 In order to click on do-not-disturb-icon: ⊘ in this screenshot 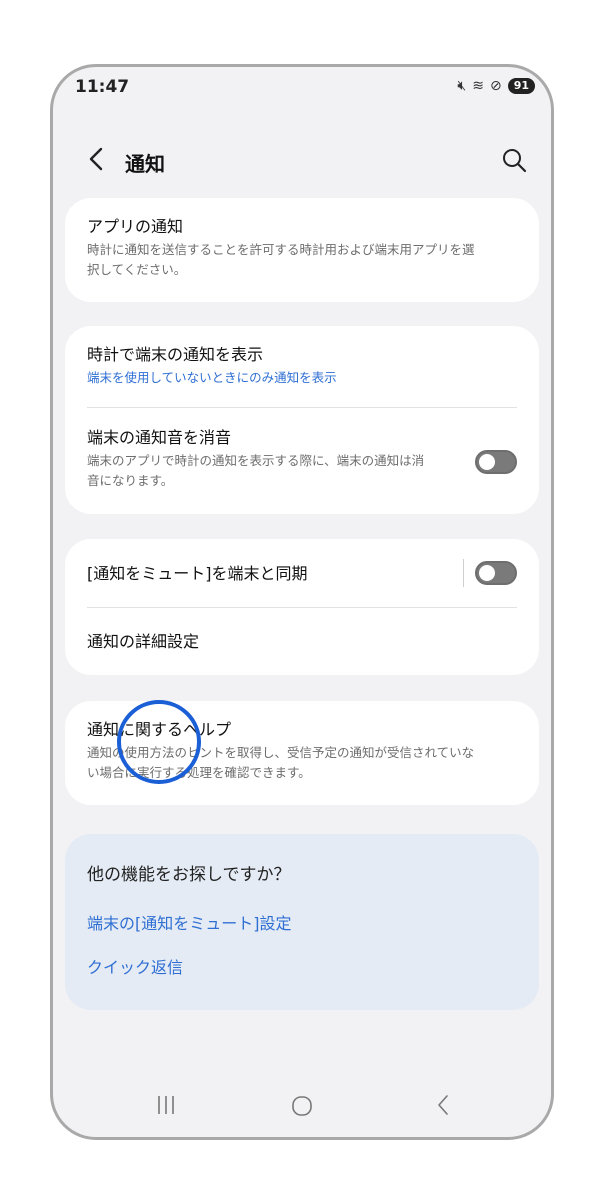, I will do `click(495, 86)`.